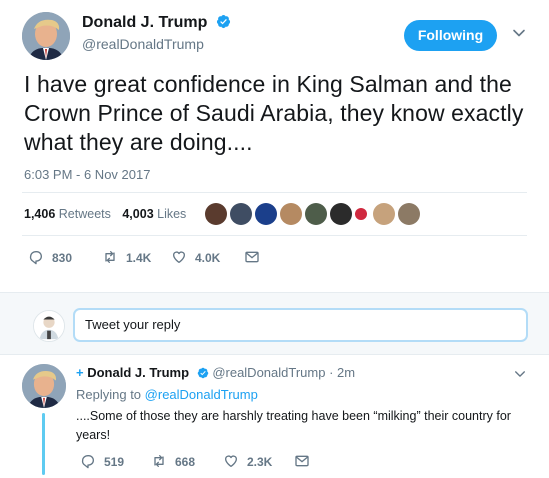 The image size is (549, 478). What do you see at coordinates (139, 258) in the screenshot?
I see `retweet-count: 1.4K` at bounding box center [139, 258].